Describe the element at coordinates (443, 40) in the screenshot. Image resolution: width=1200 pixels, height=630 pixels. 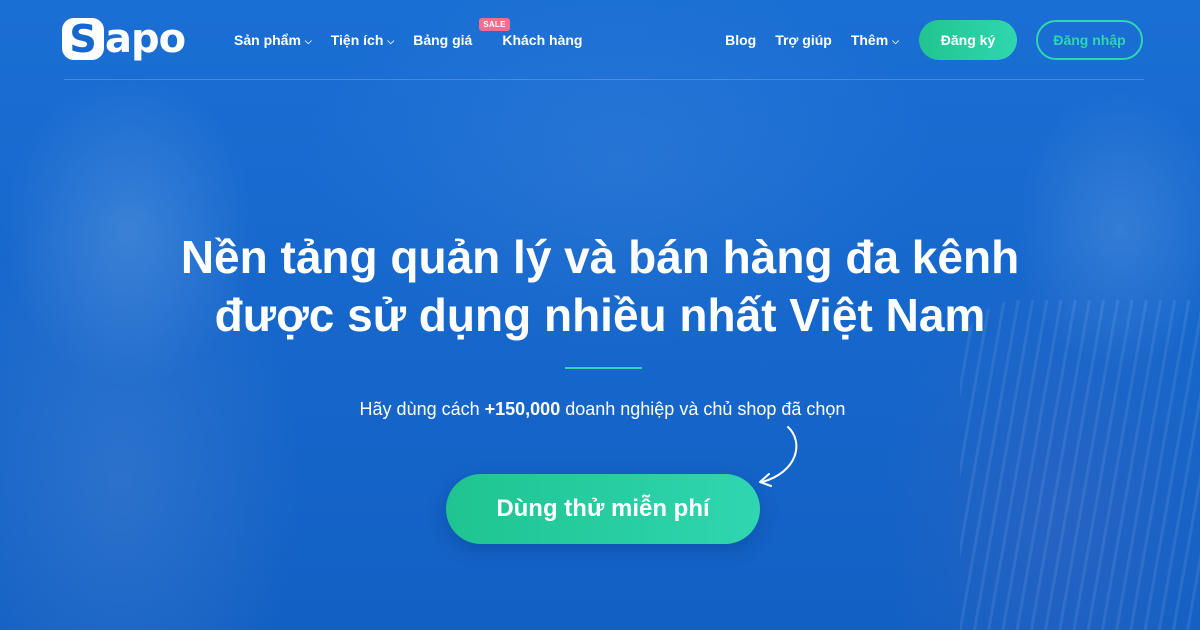
I see `nav-label: Bảng giá` at that location.